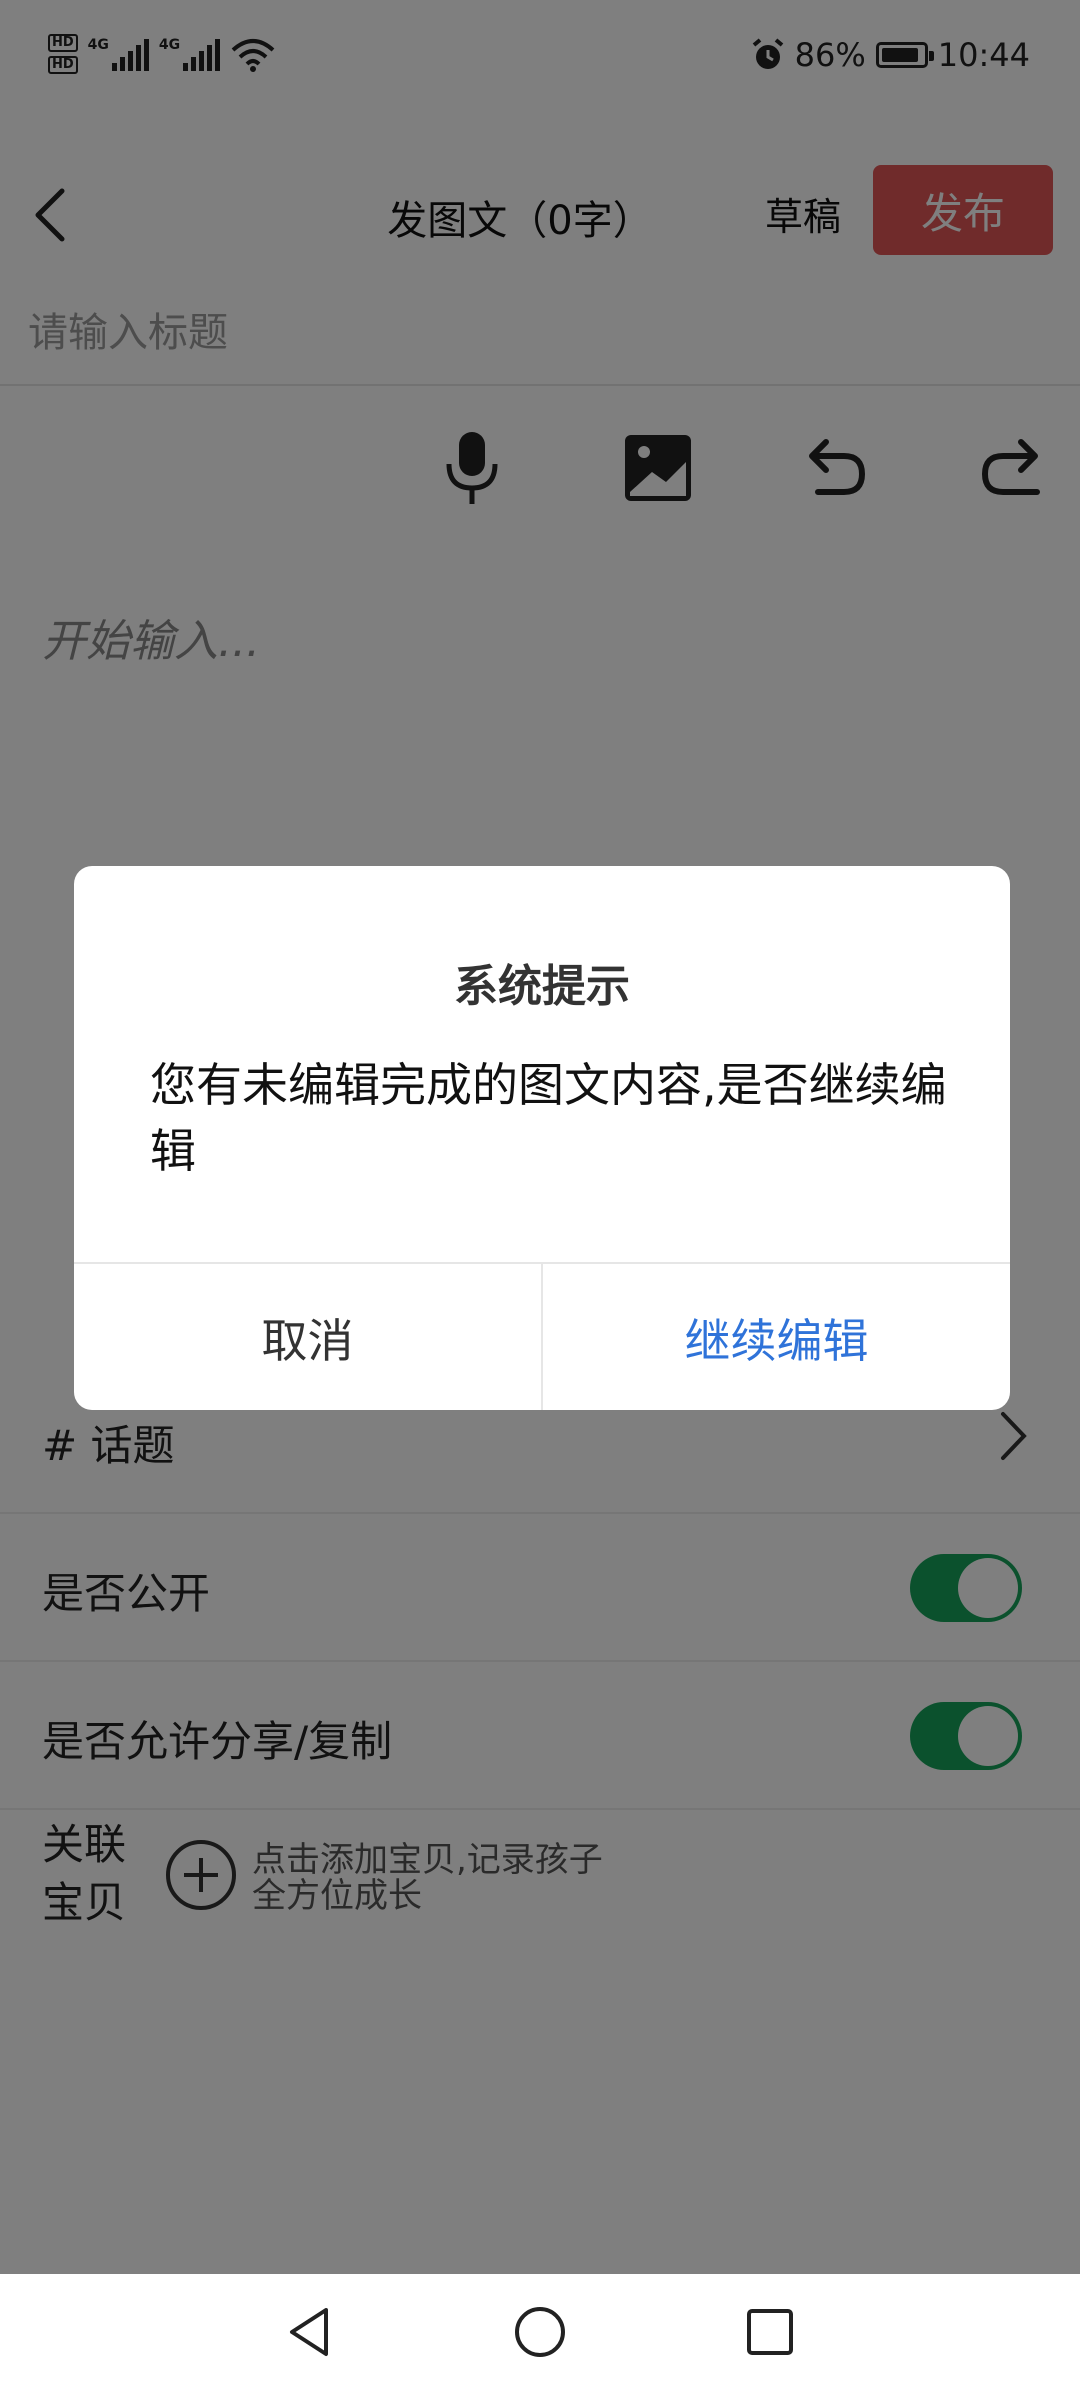 This screenshot has height=2388, width=1080. I want to click on cancel-button: 取消, so click(308, 1337).